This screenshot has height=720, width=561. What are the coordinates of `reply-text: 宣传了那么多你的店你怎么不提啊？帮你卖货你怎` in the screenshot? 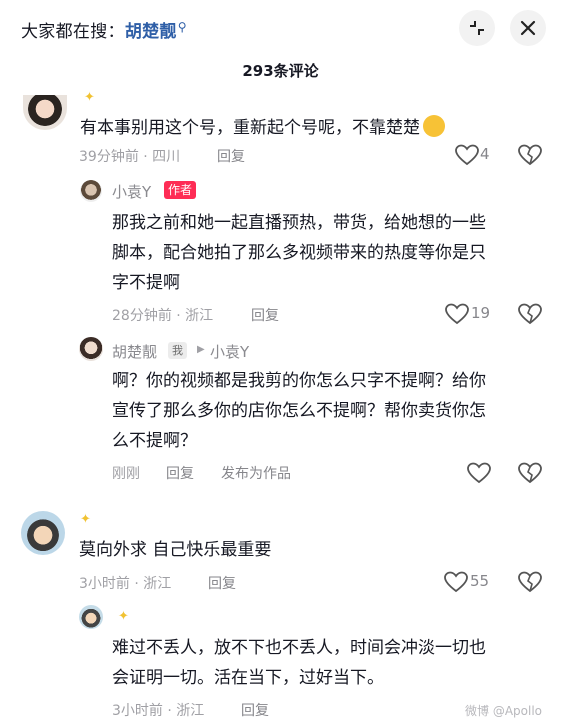 It's located at (299, 411).